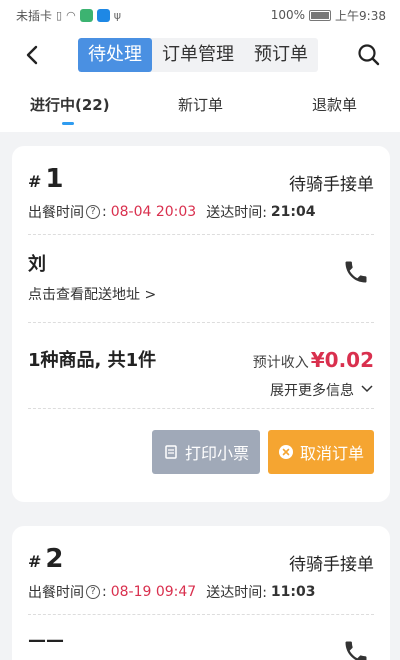 This screenshot has width=400, height=660. What do you see at coordinates (153, 212) in the screenshot?
I see `meal-time-value: 08-04 20:03` at bounding box center [153, 212].